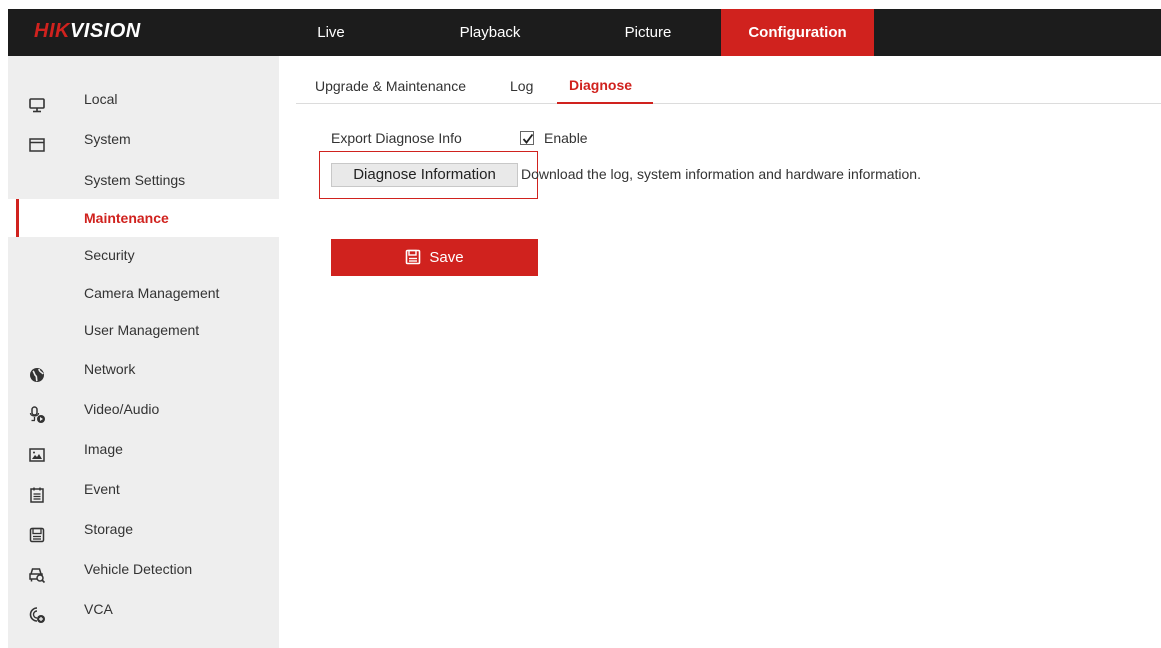  What do you see at coordinates (605, 103) in the screenshot?
I see `active-tab-underline` at bounding box center [605, 103].